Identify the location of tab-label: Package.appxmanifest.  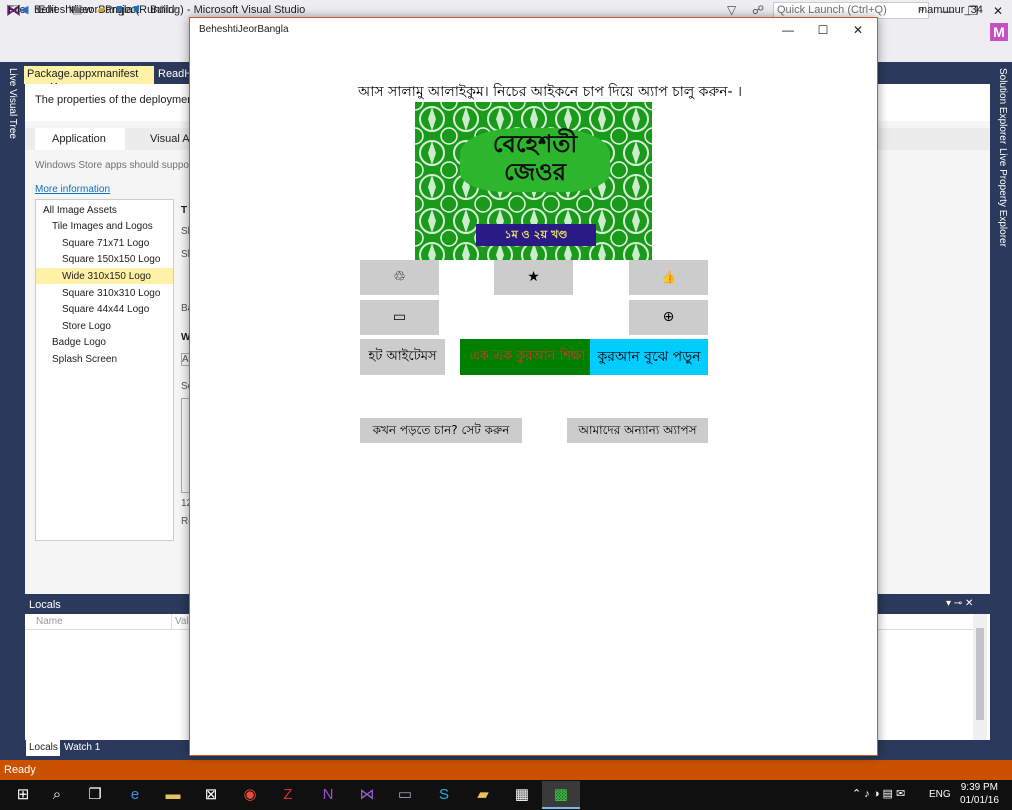
(83, 74).